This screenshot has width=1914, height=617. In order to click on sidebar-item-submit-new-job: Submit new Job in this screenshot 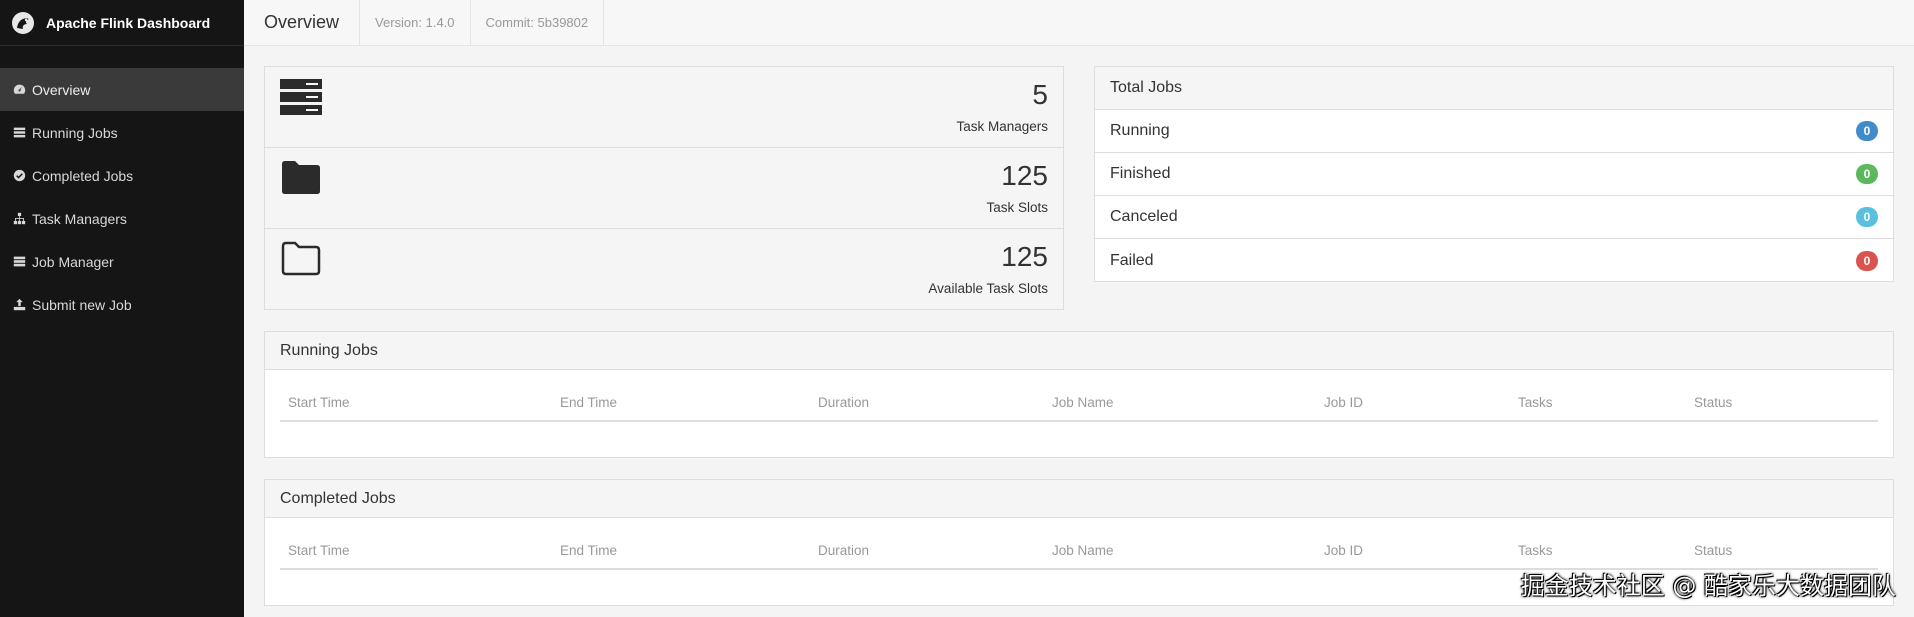, I will do `click(122, 304)`.